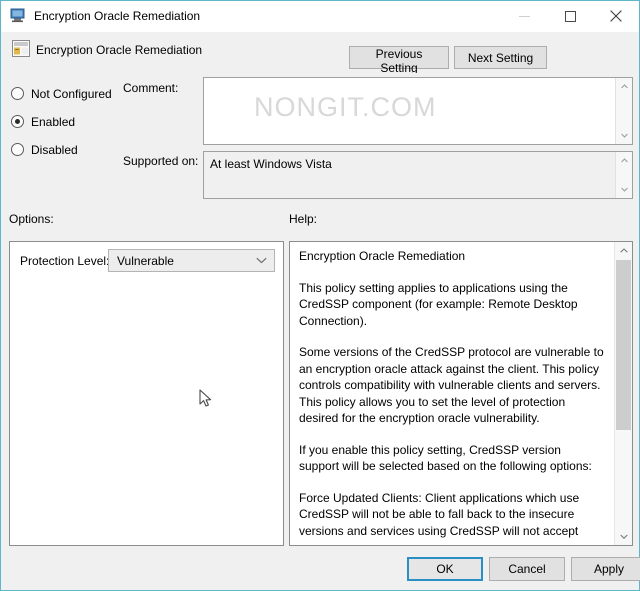  I want to click on help-title: Encryption Oracle Remediation, so click(382, 256).